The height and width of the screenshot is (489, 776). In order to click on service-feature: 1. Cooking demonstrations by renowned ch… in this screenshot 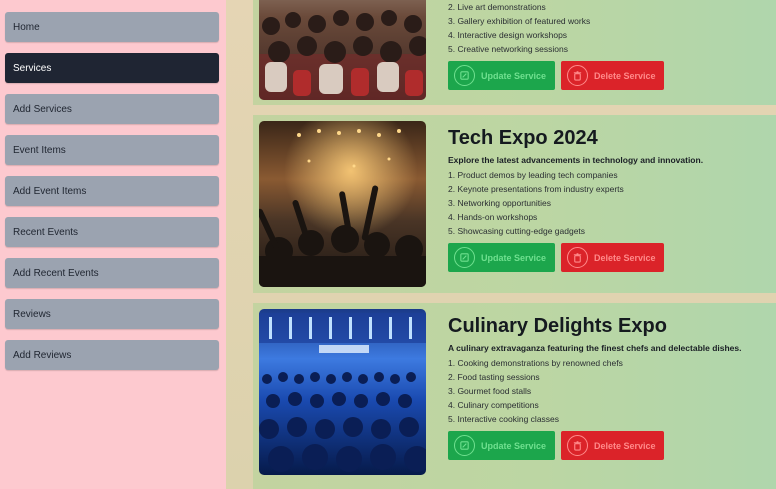, I will do `click(535, 363)`.